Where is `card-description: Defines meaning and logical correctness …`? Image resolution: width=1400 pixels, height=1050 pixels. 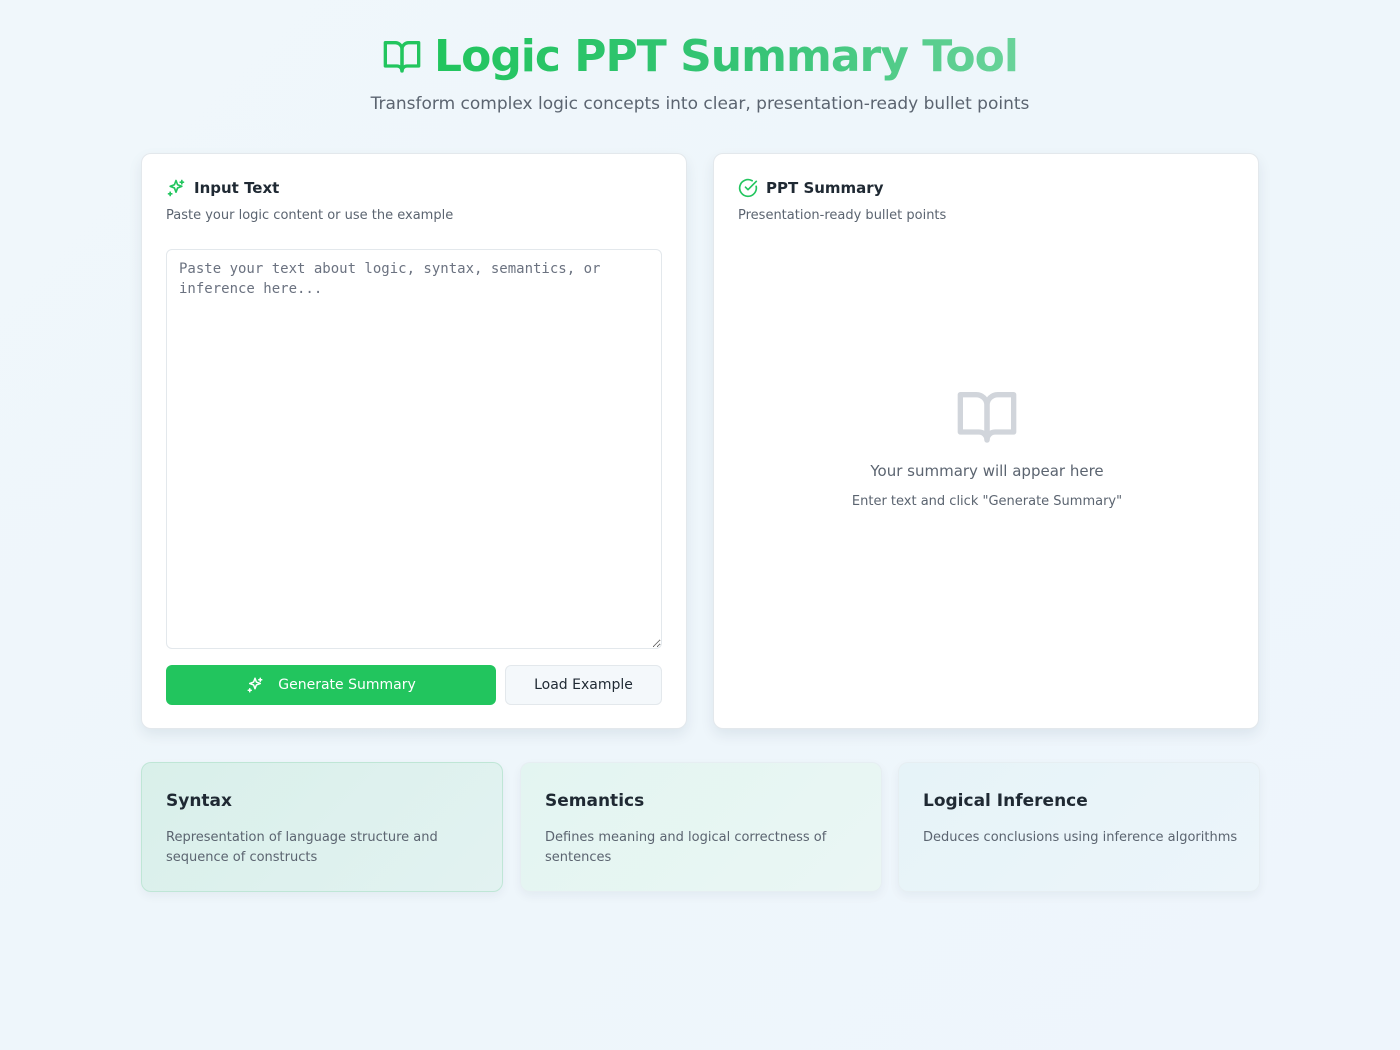 card-description: Defines meaning and logical correctness … is located at coordinates (686, 847).